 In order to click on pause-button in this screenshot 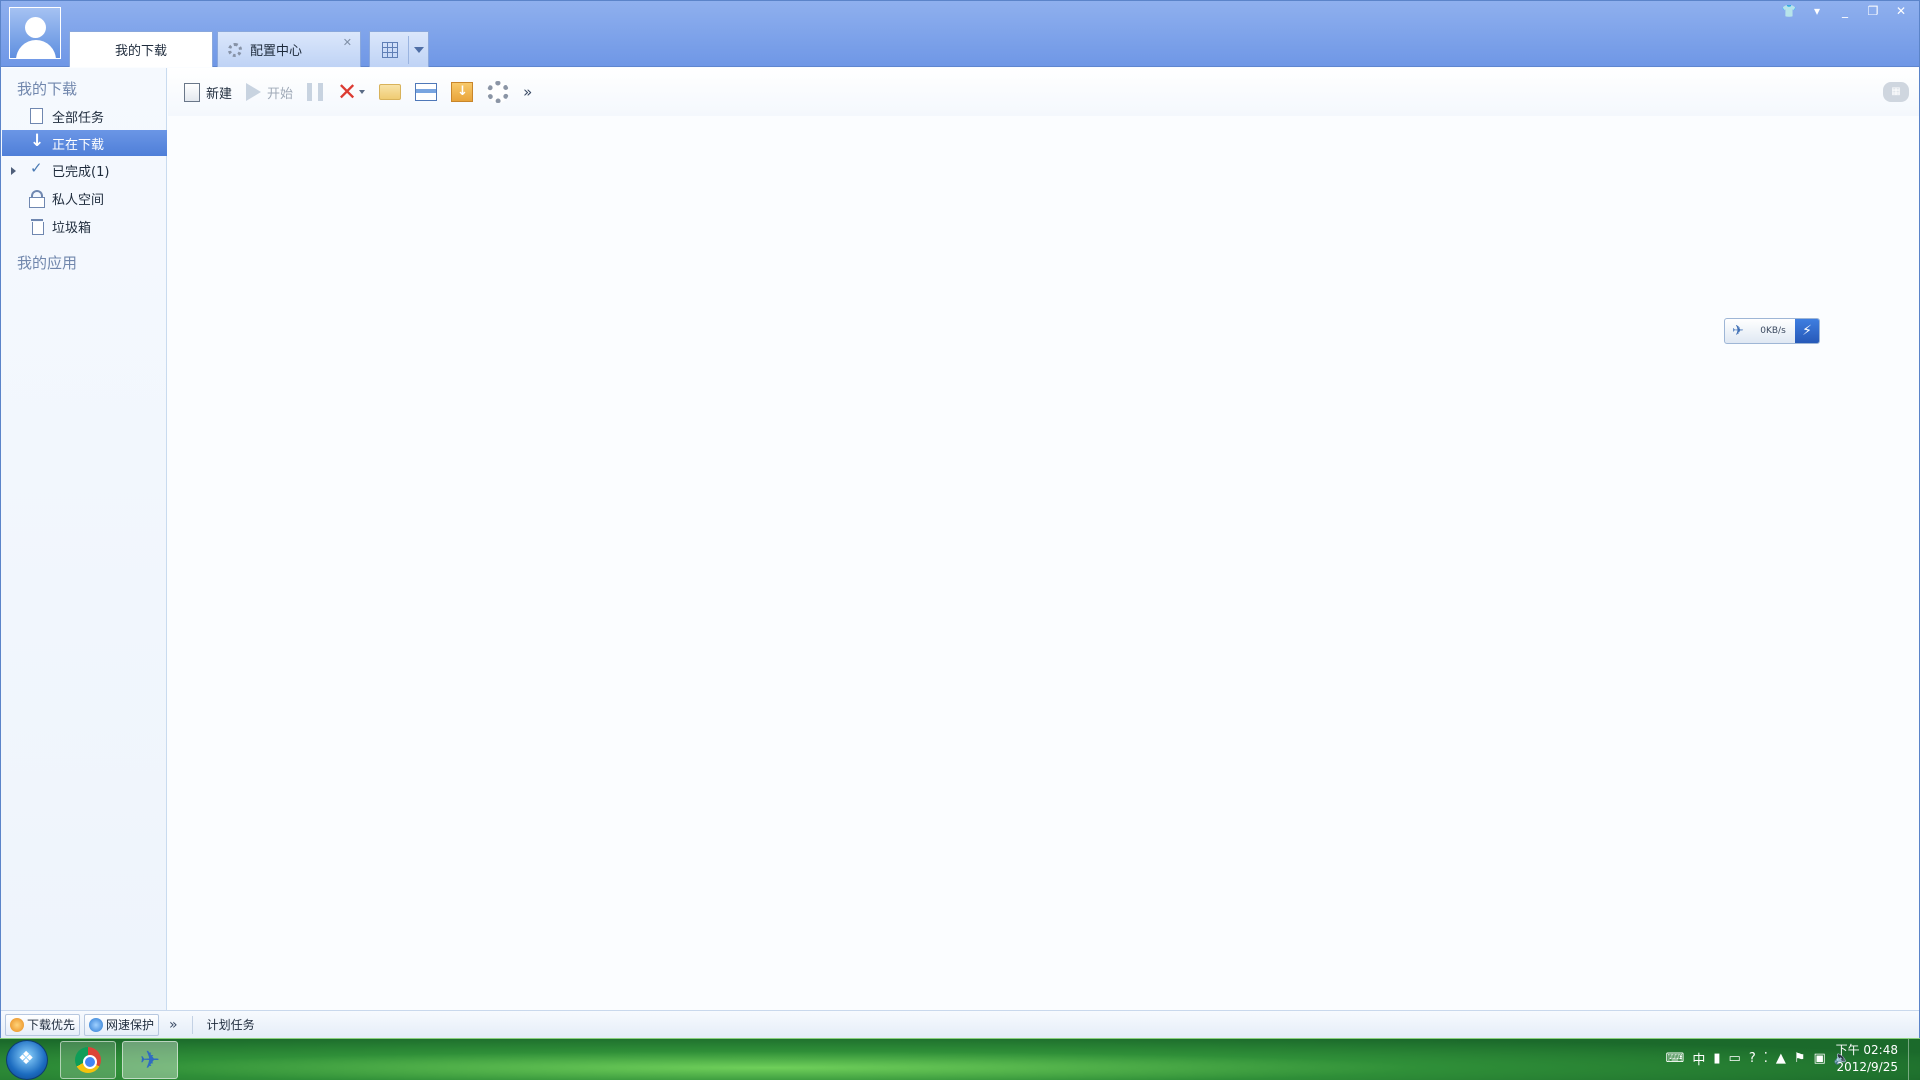, I will do `click(315, 92)`.